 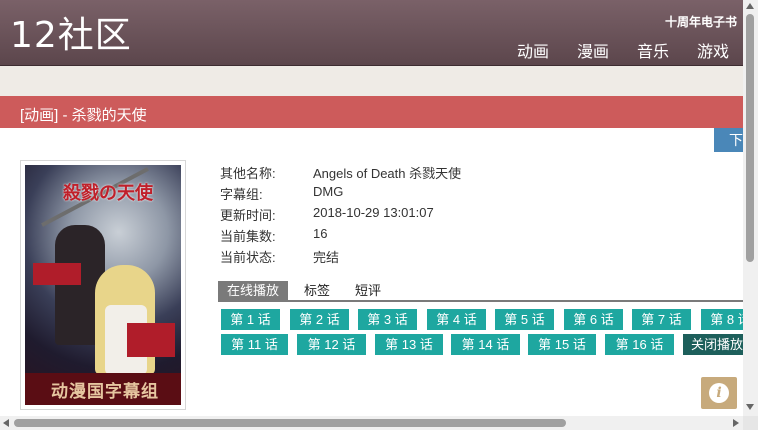 I want to click on scroll-left-arrow-icon, so click(x=6, y=423).